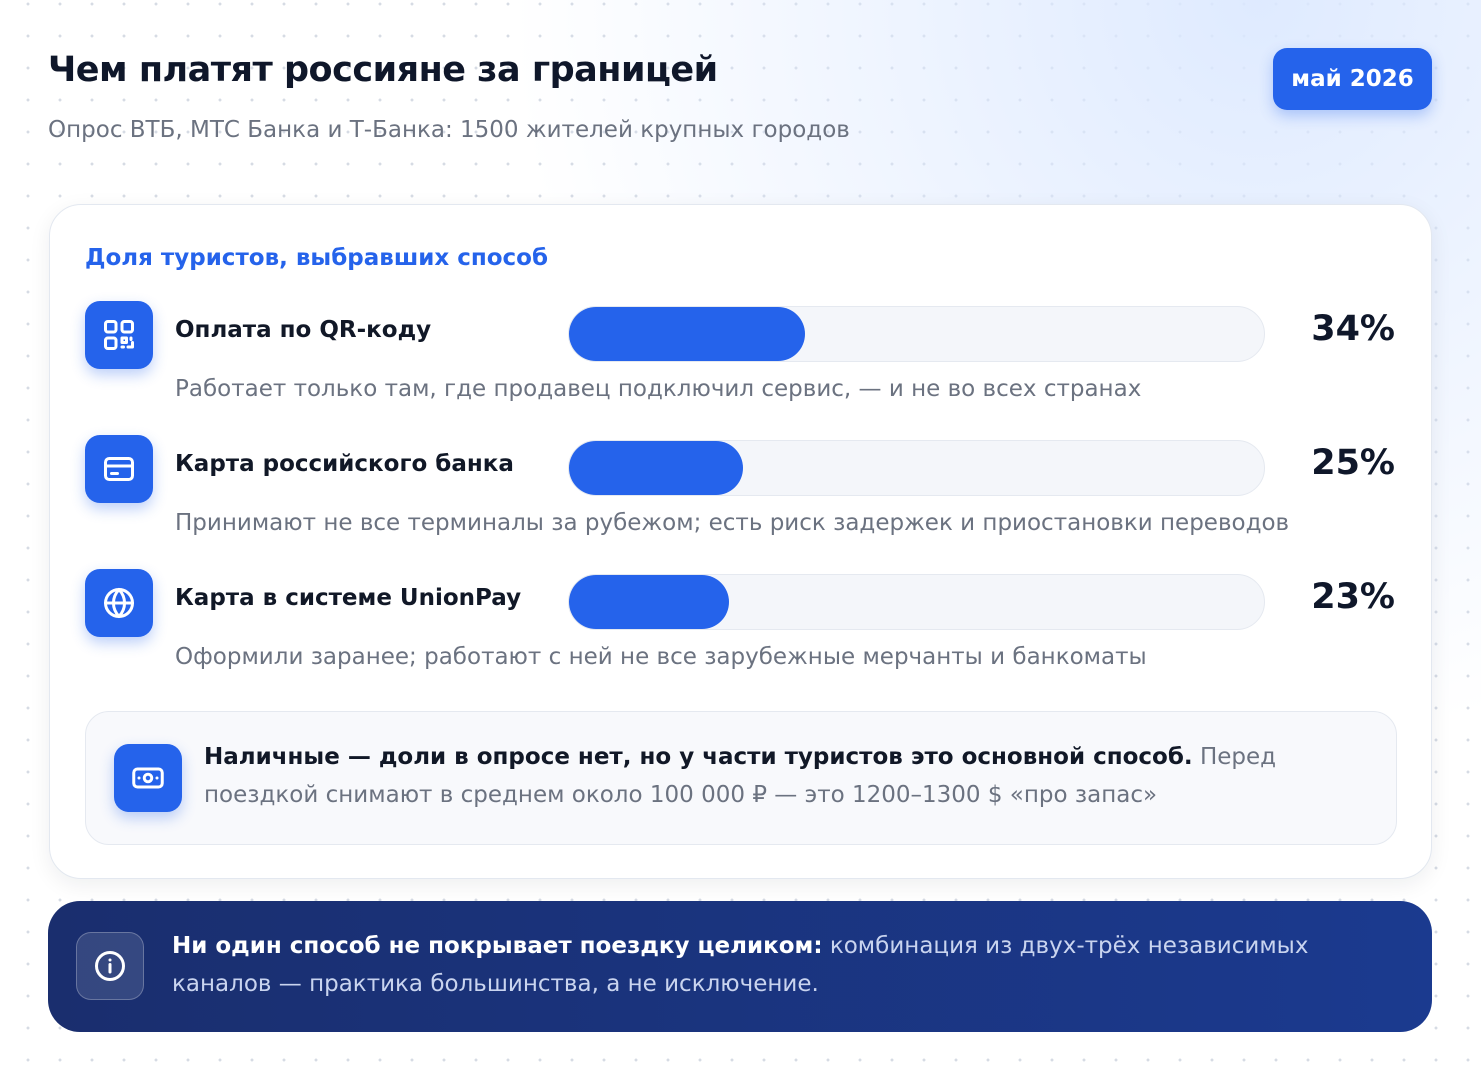 The height and width of the screenshot is (1080, 1481). I want to click on bar-label: Карта в системе UnionPay, so click(348, 598).